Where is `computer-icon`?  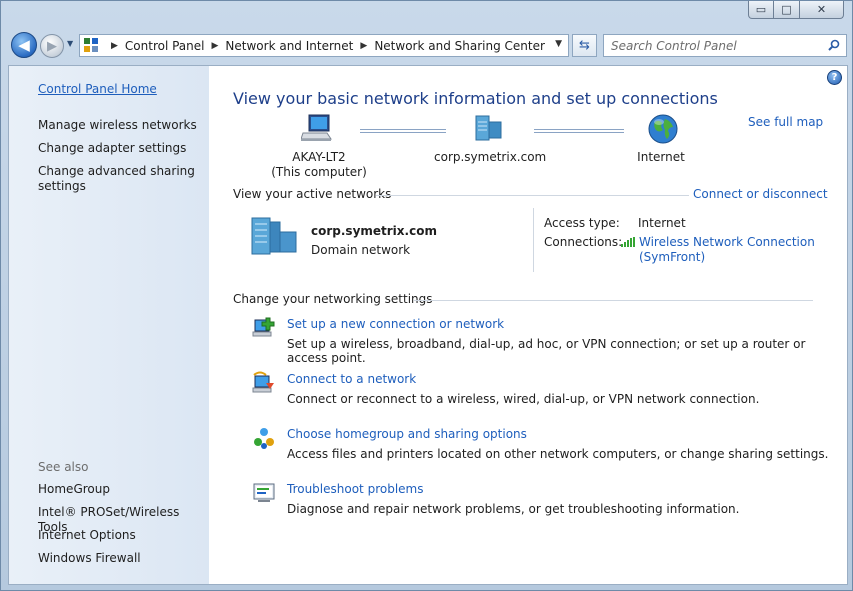
computer-icon is located at coordinates (316, 127).